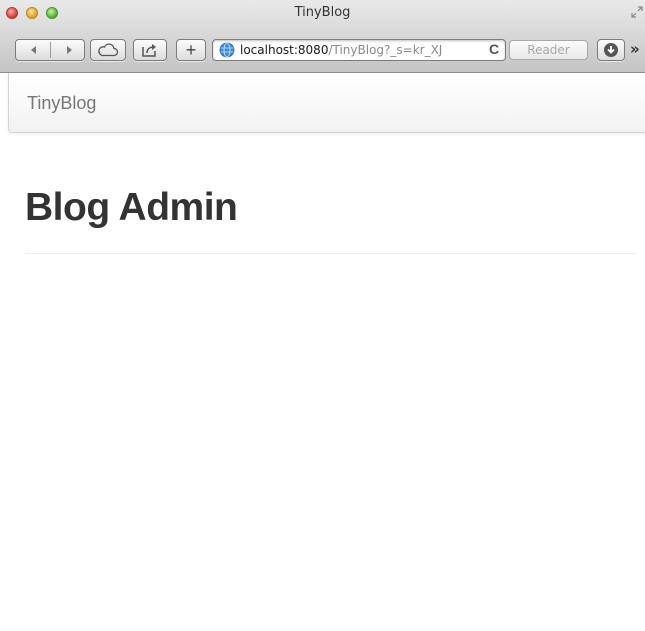 The height and width of the screenshot is (631, 645). Describe the element at coordinates (131, 207) in the screenshot. I see `page-title: Blog Admin` at that location.